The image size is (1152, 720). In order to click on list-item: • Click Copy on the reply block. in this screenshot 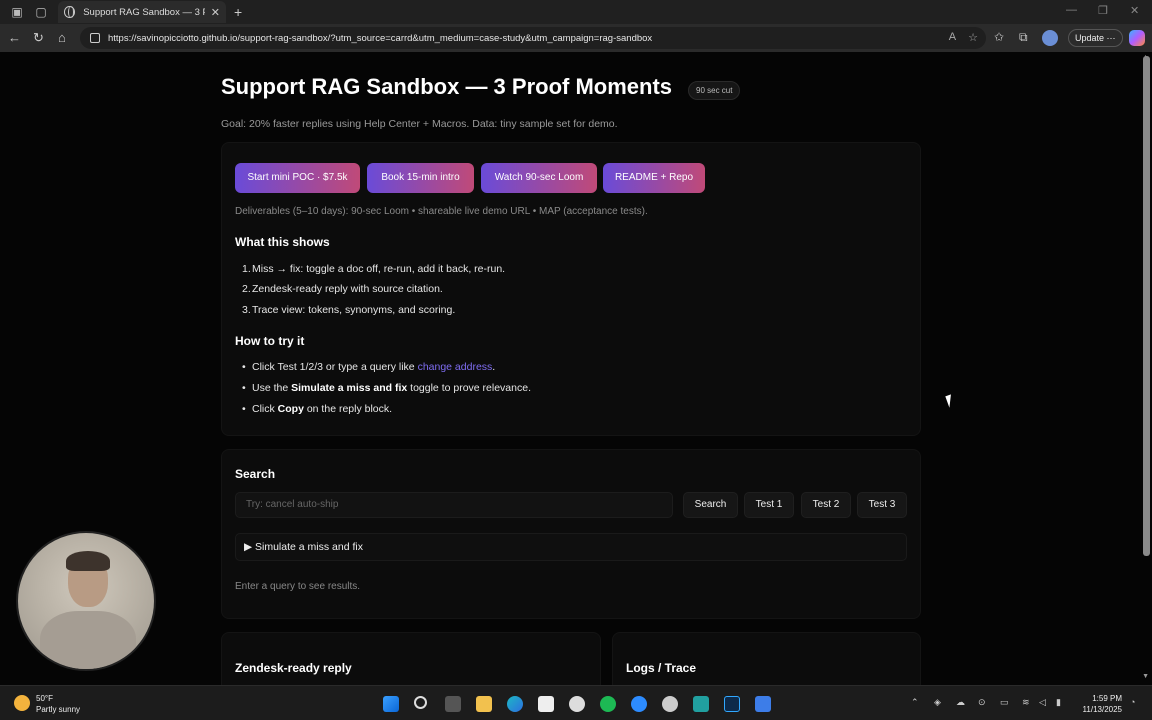, I will do `click(317, 409)`.